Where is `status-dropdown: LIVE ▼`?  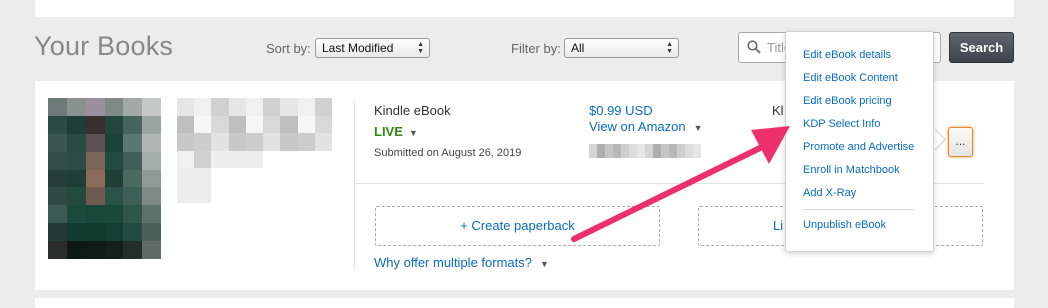
status-dropdown: LIVE ▼ is located at coordinates (396, 131).